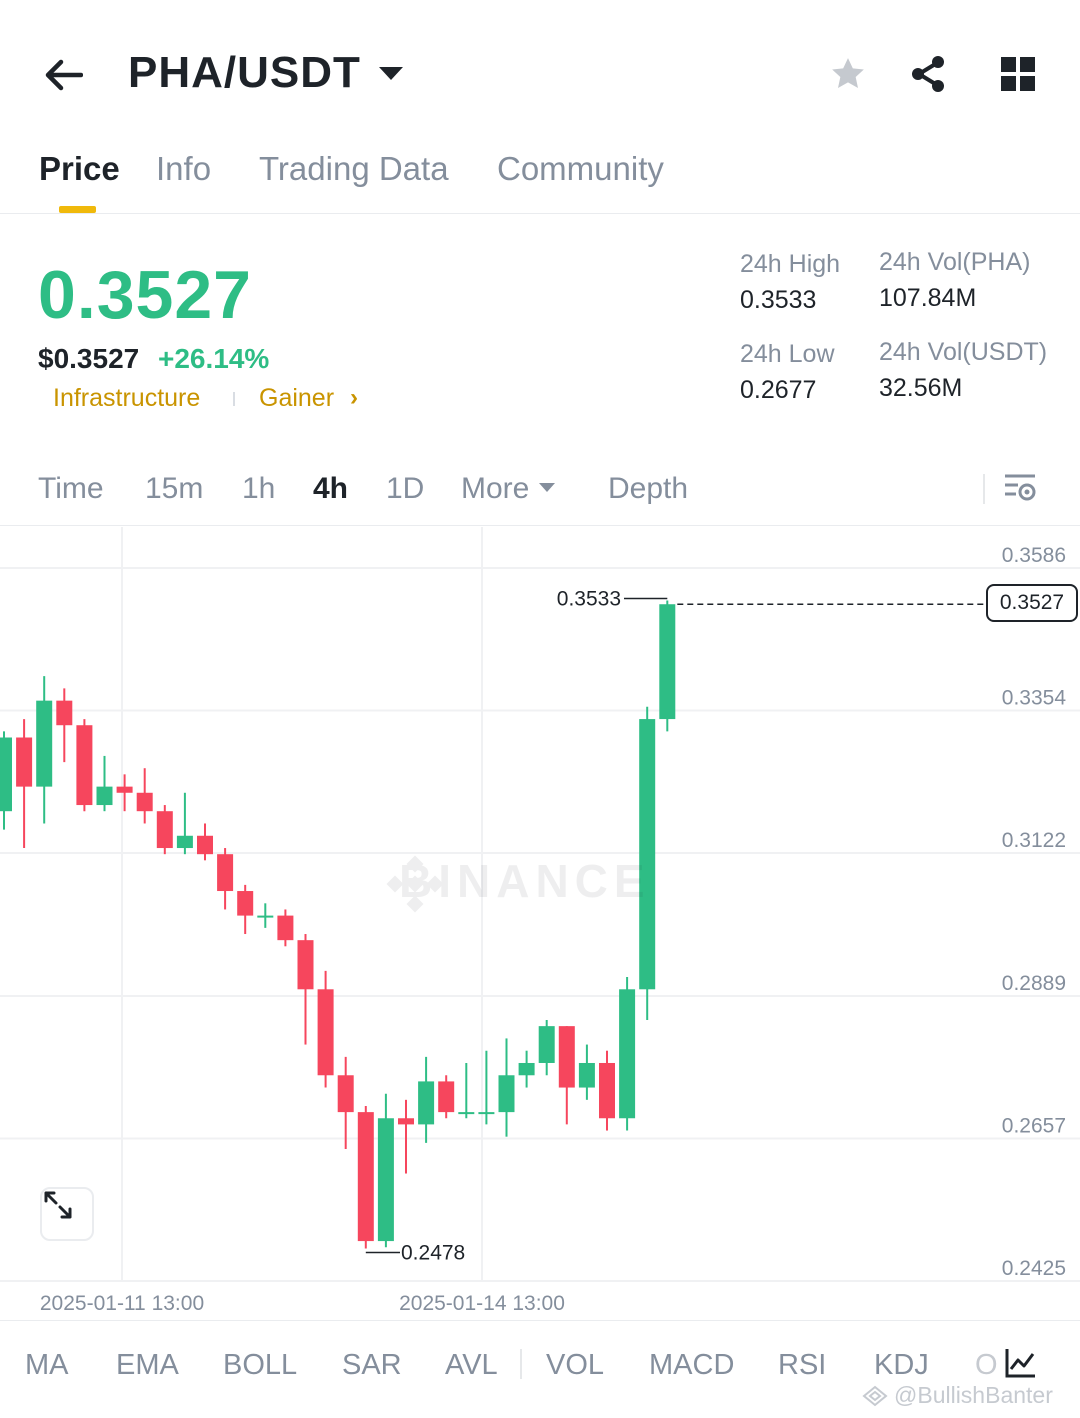 The image size is (1080, 1418). I want to click on y-tick-label: 0.2425, so click(1034, 1268).